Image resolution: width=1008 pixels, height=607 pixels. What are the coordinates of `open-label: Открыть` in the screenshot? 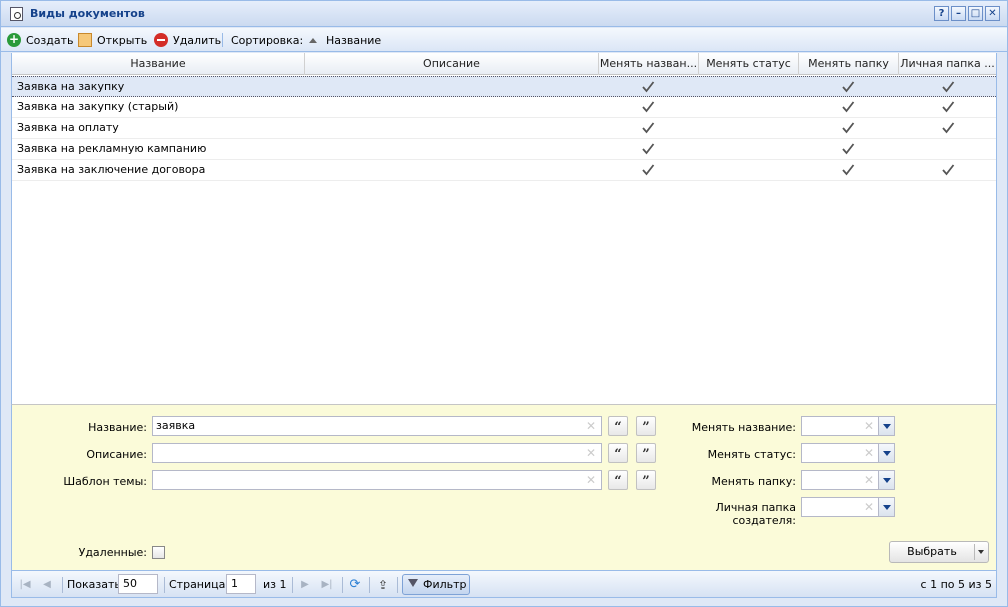 It's located at (122, 40).